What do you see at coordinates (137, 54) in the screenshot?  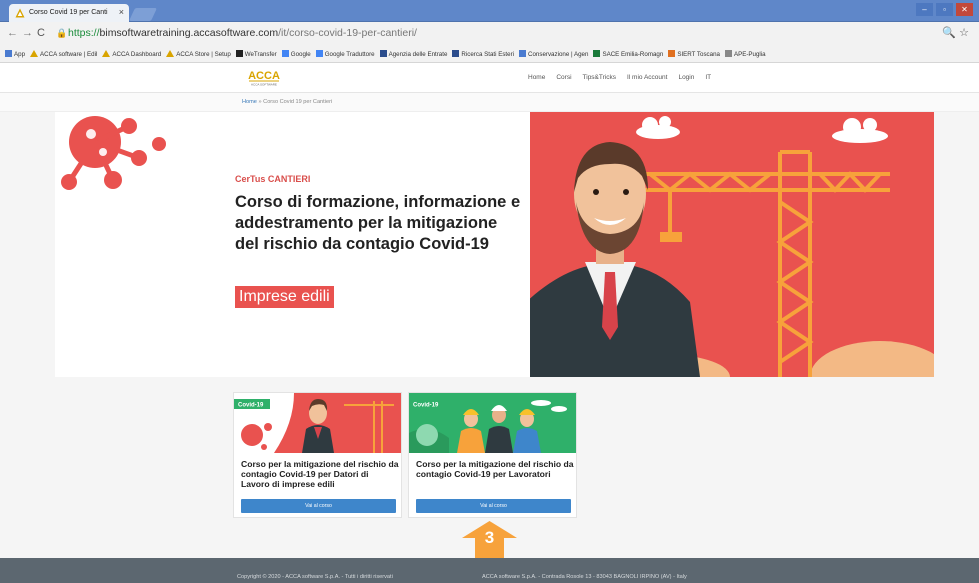 I see `bookmark-label: ACCA Dashboard` at bounding box center [137, 54].